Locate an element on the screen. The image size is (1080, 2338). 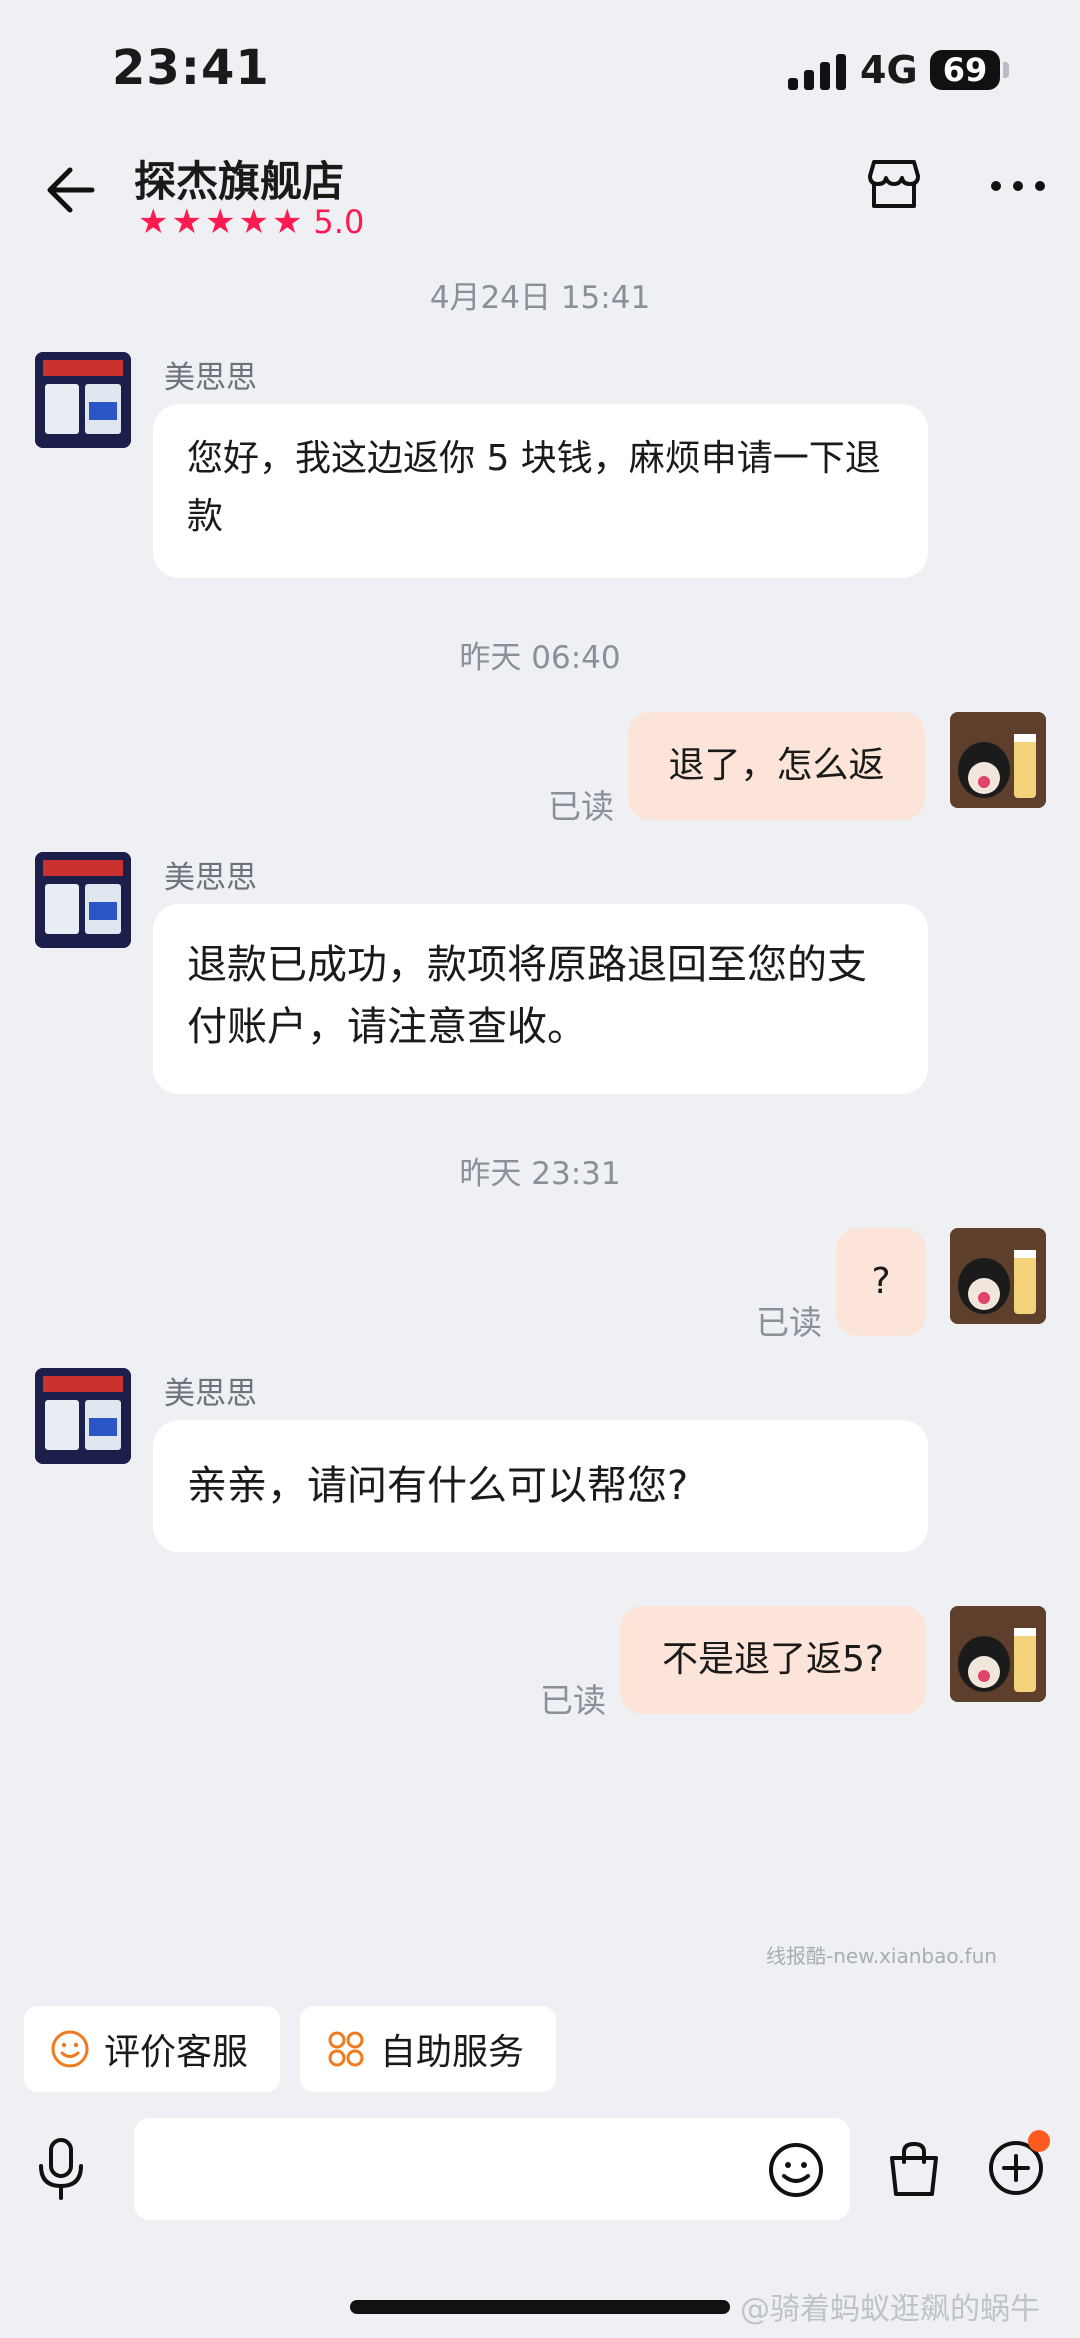
store-icon is located at coordinates (894, 184).